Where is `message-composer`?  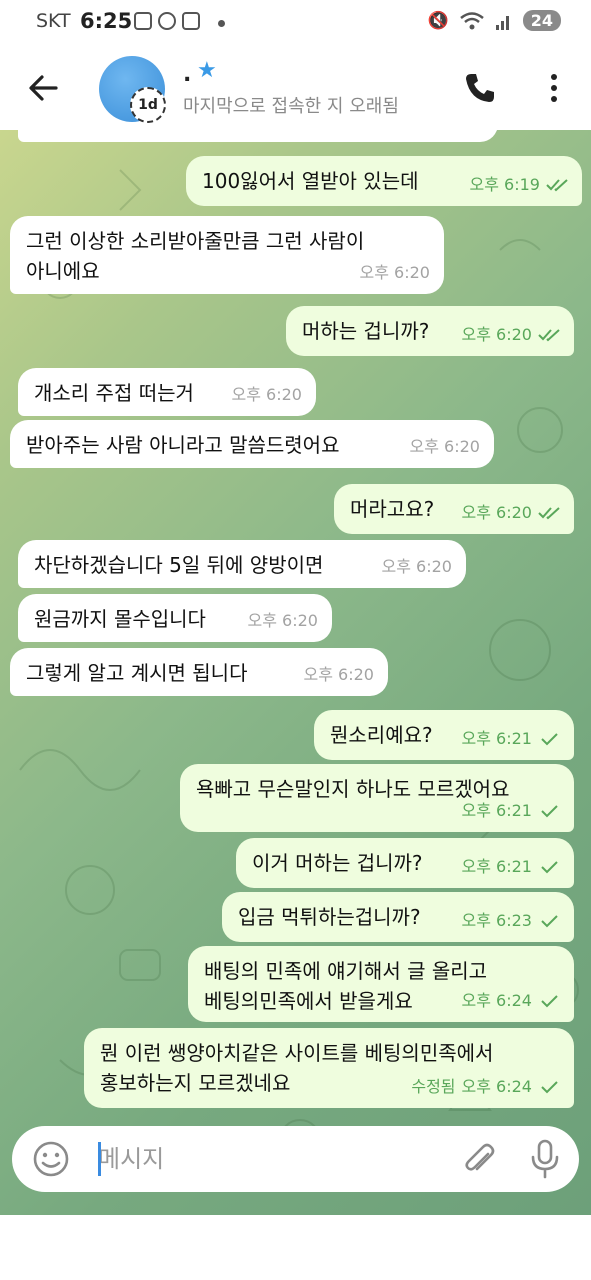 message-composer is located at coordinates (295, 1159).